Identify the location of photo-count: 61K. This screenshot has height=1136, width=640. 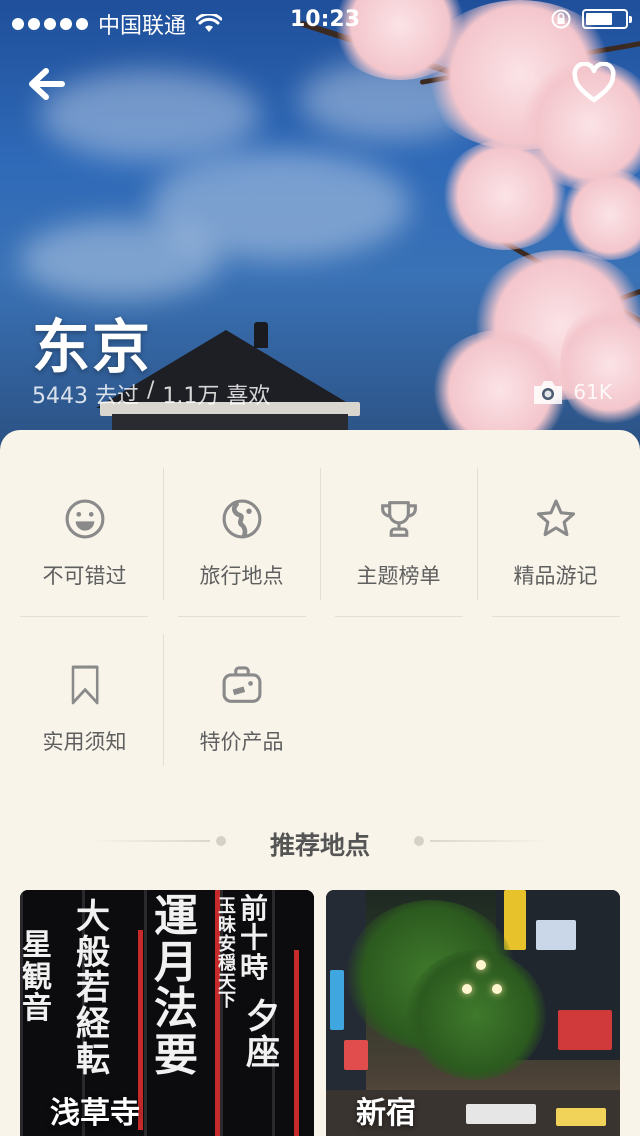
(571, 392).